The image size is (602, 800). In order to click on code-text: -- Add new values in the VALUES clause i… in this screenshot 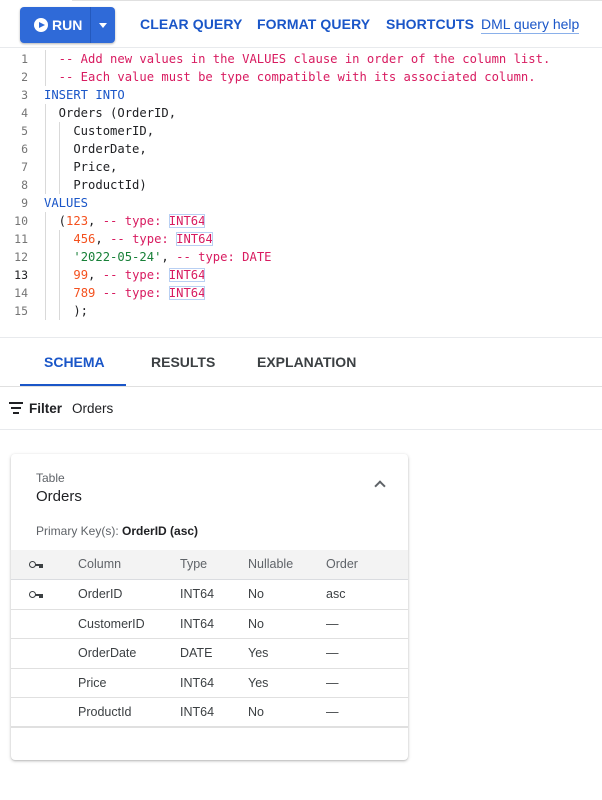, I will do `click(297, 59)`.